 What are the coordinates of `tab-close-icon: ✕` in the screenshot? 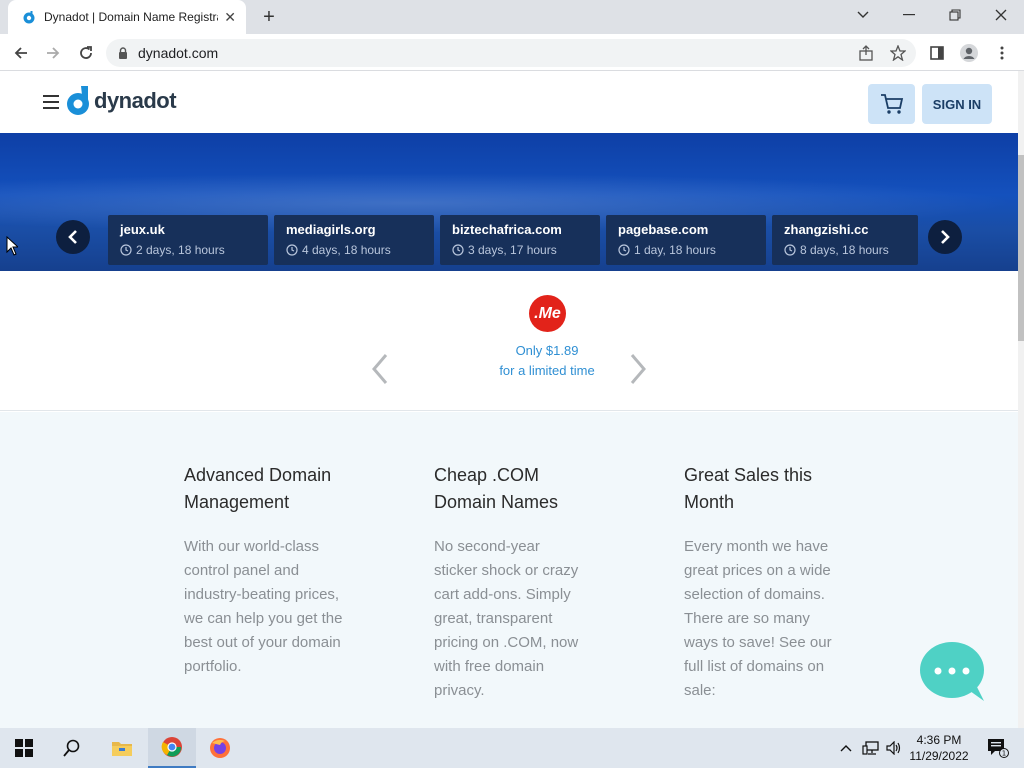 It's located at (230, 17).